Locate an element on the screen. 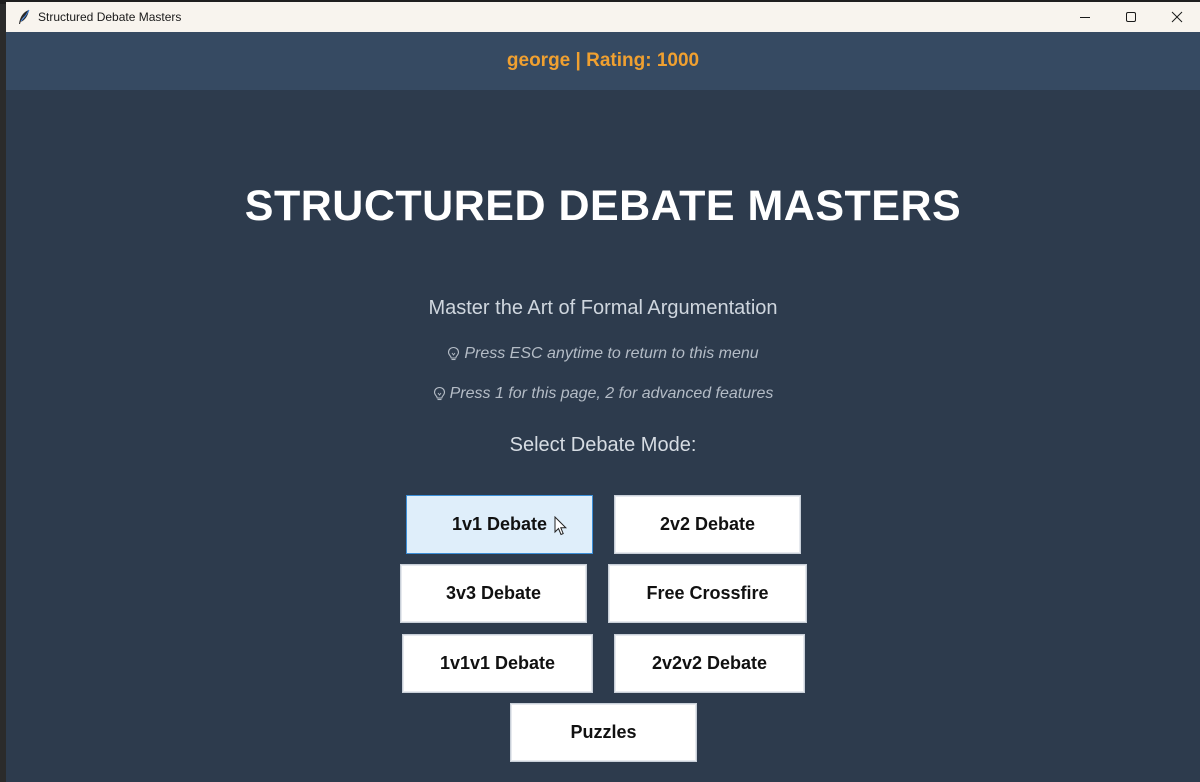  mode-button-2v2v2: 2v2v2 Debate is located at coordinates (709, 663).